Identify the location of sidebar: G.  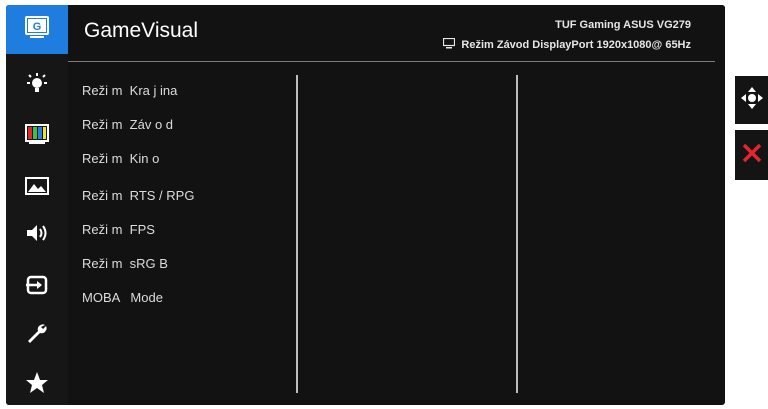
(37, 205).